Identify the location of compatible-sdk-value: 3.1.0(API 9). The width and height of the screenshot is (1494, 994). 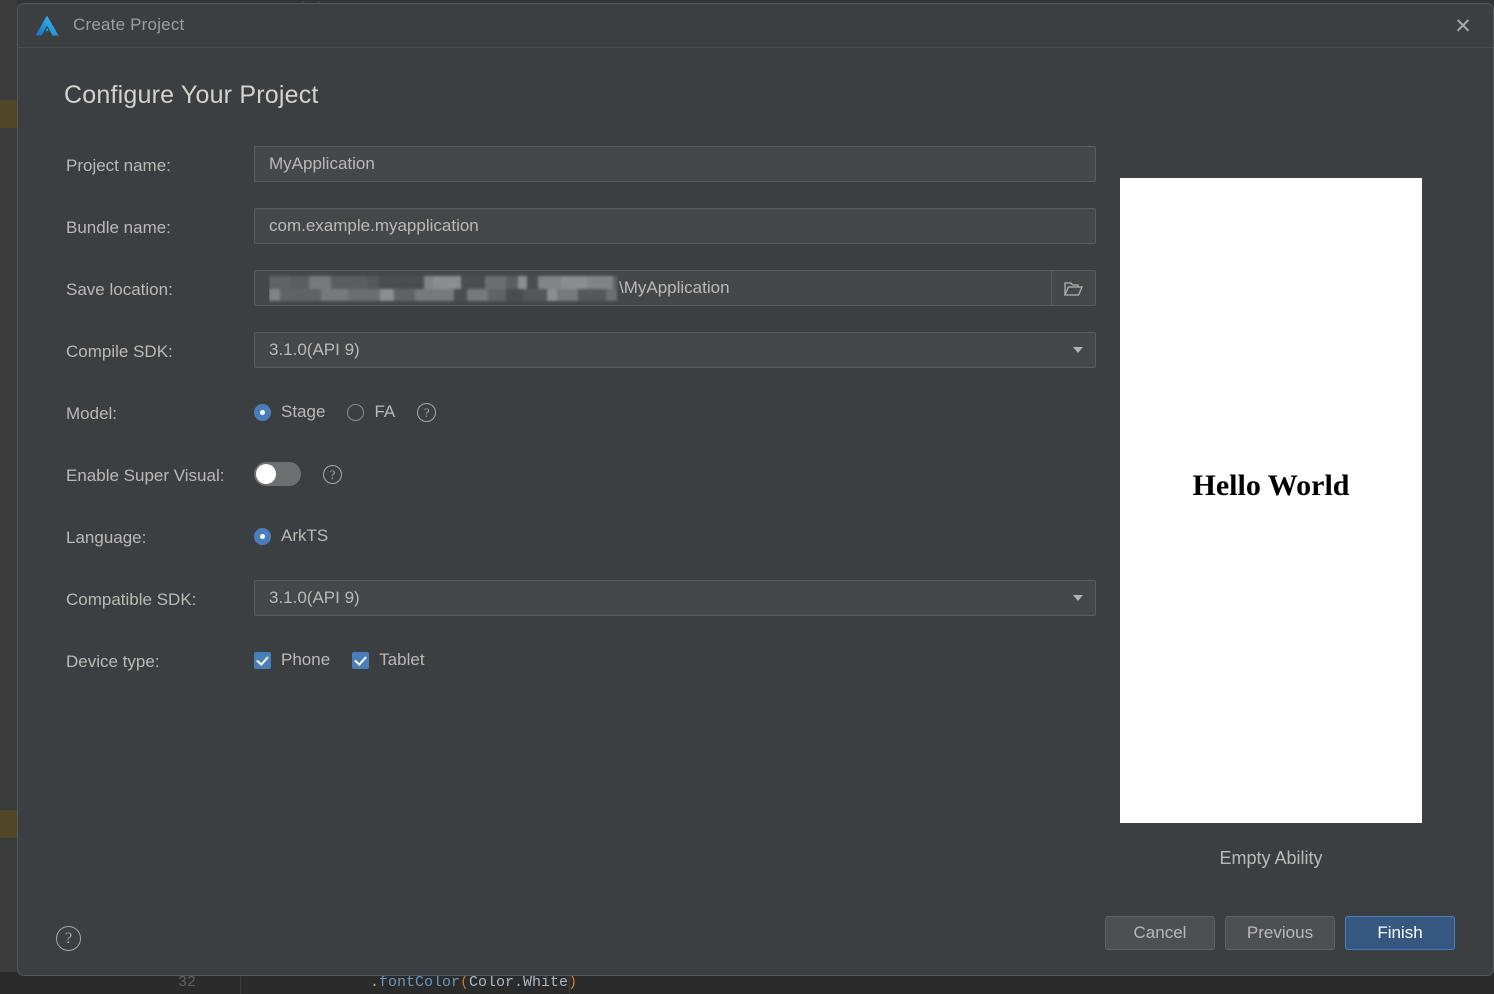
(314, 597).